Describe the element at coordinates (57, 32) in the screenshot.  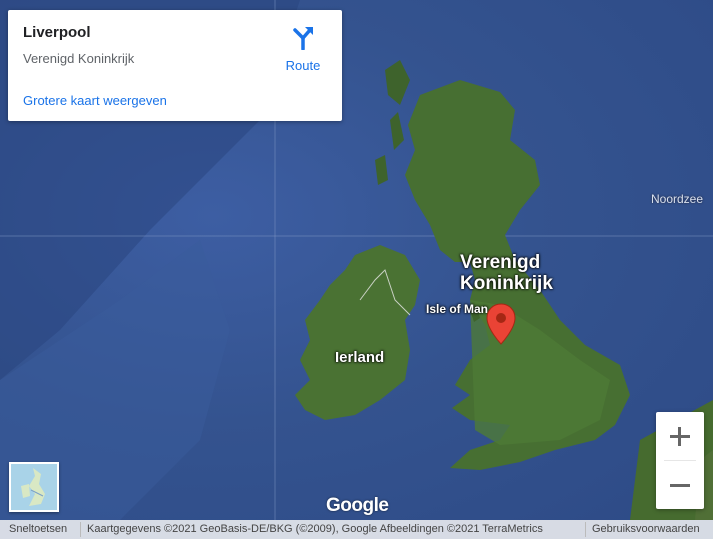
I see `place-name: Liverpool` at that location.